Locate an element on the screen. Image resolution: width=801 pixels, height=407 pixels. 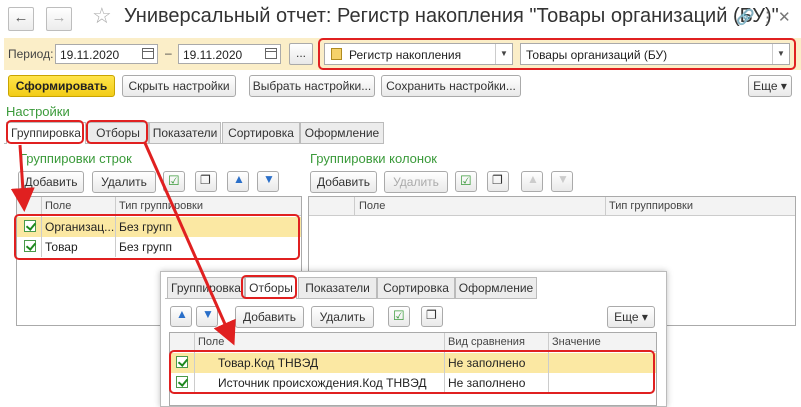
arrow-to-filters is located at coordinates (189, 244).